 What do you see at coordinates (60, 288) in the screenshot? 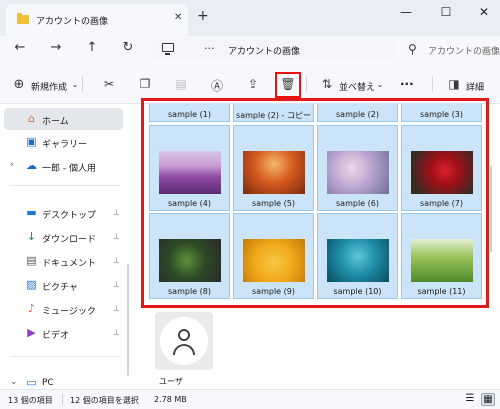
I see `sidebar-item-label: ピクチャ` at bounding box center [60, 288].